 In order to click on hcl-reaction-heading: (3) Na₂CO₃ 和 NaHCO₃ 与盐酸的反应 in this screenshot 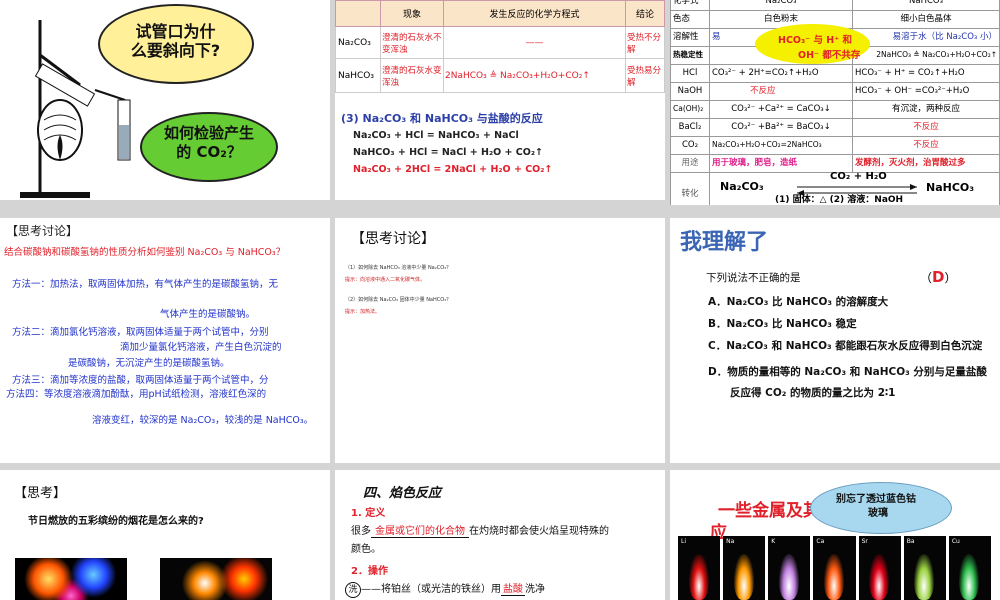, I will do `click(442, 118)`.